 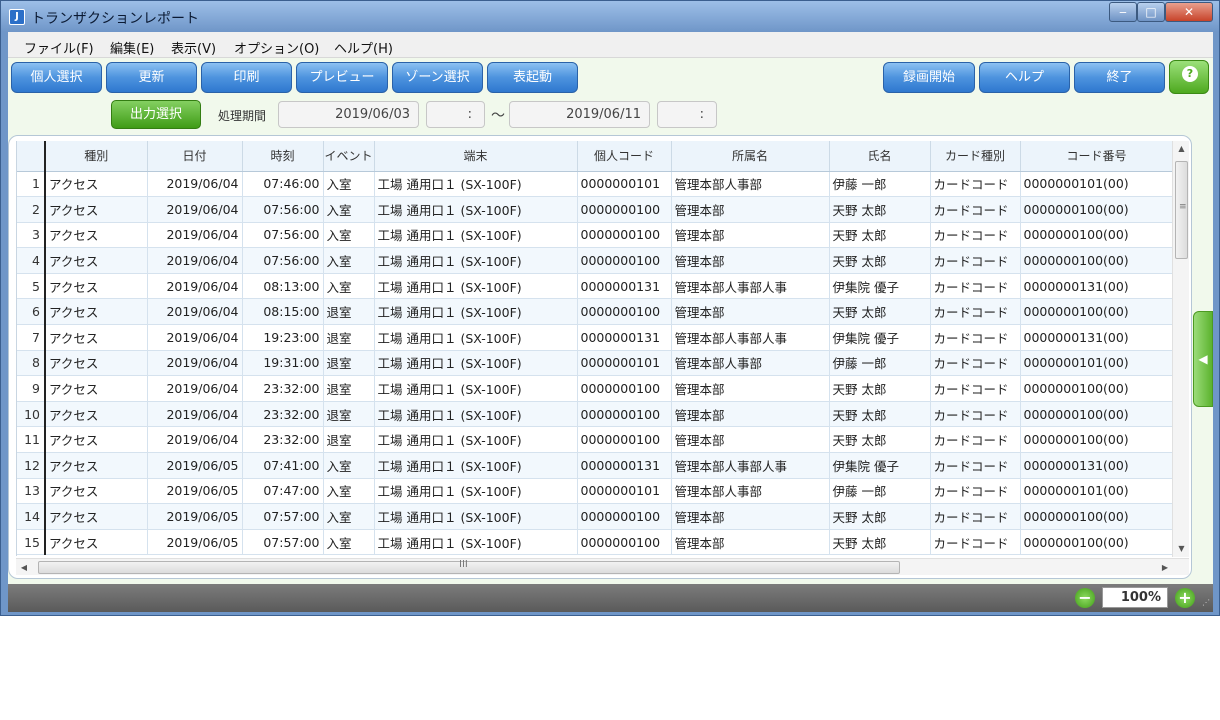 What do you see at coordinates (1135, 597) in the screenshot?
I see `zoom-level: 100%` at bounding box center [1135, 597].